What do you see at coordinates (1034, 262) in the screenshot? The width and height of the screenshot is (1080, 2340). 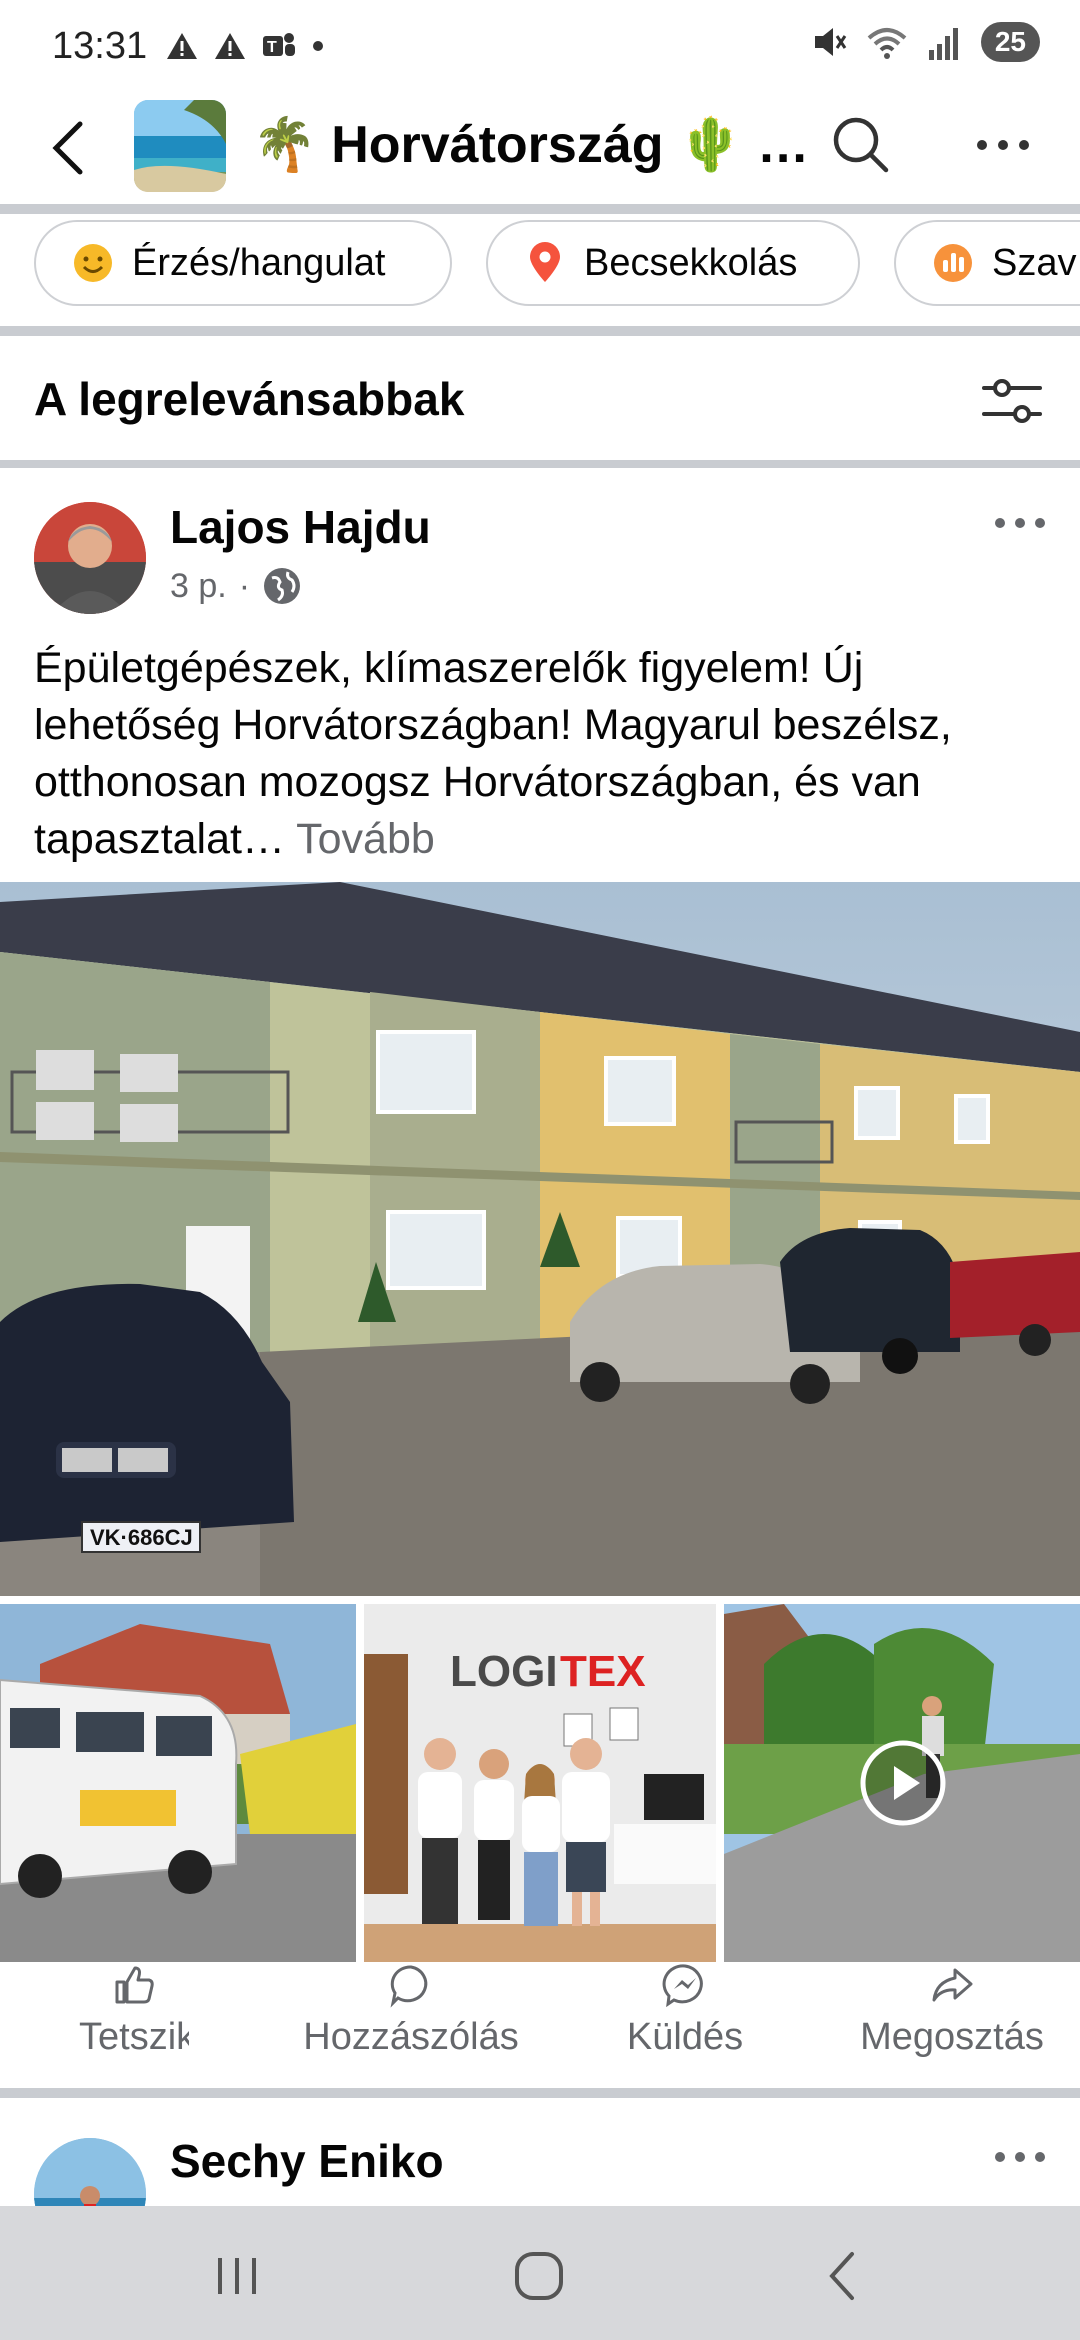 I see `chip-poll-label: Szav` at bounding box center [1034, 262].